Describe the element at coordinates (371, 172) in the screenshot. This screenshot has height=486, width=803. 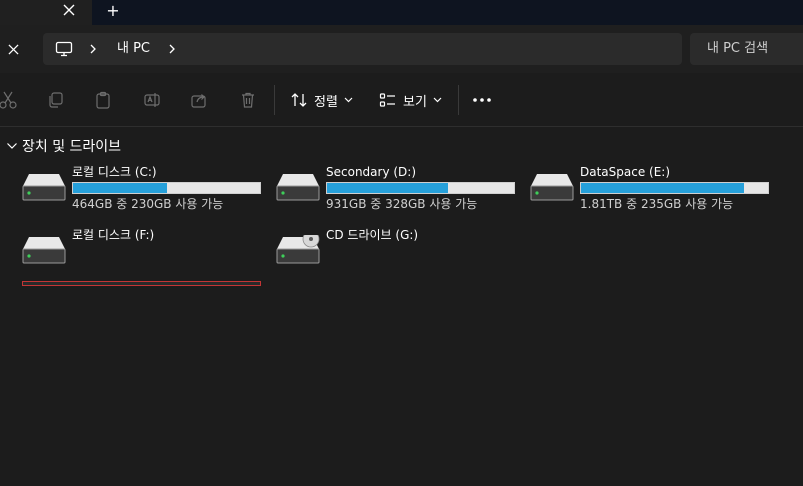
I see `drive-name: Secondary (D:)` at that location.